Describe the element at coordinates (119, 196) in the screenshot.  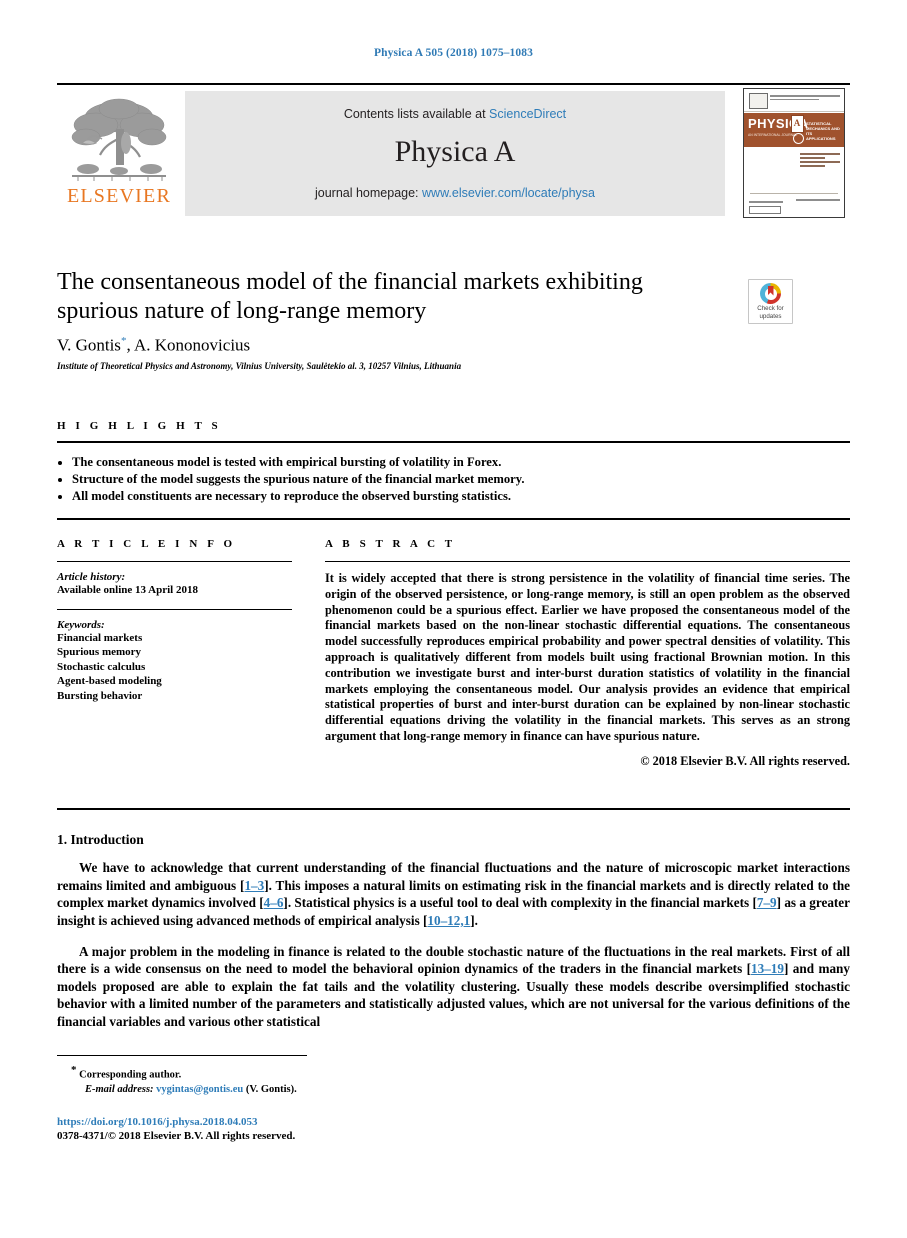
I see `elsevier-wordmark: ELSEVIER` at that location.